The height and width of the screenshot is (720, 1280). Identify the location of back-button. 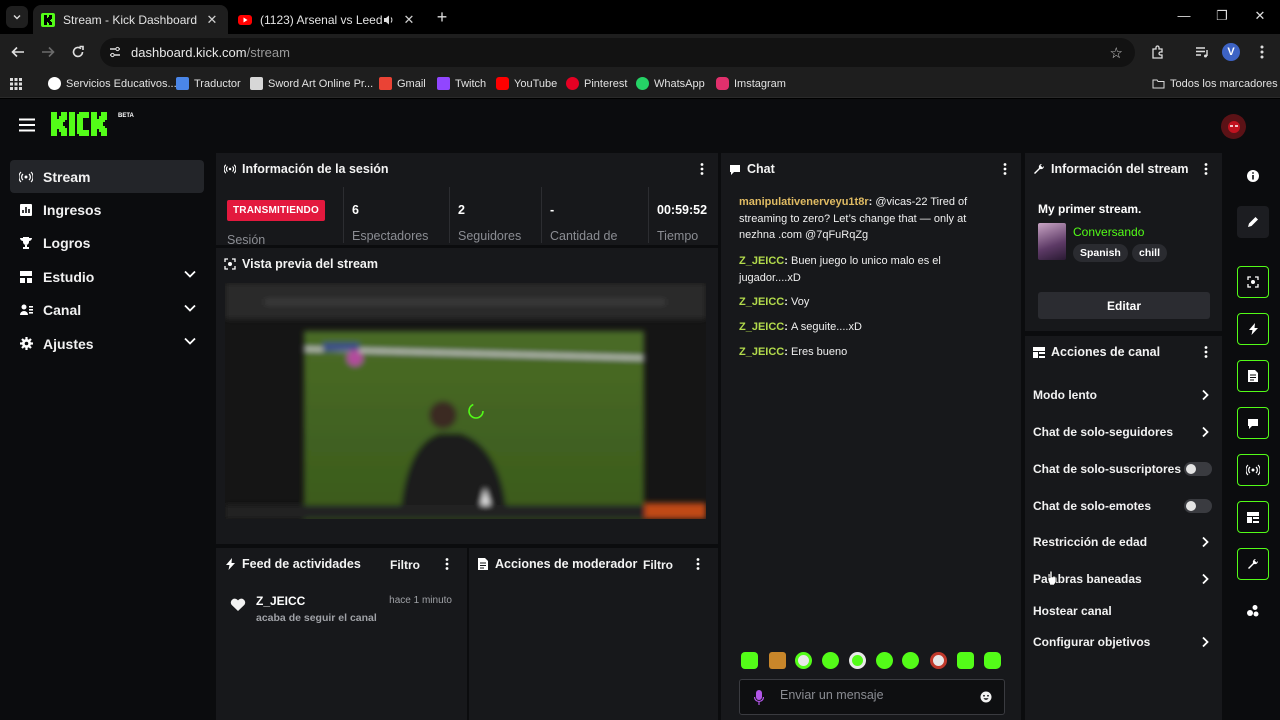
(18, 52).